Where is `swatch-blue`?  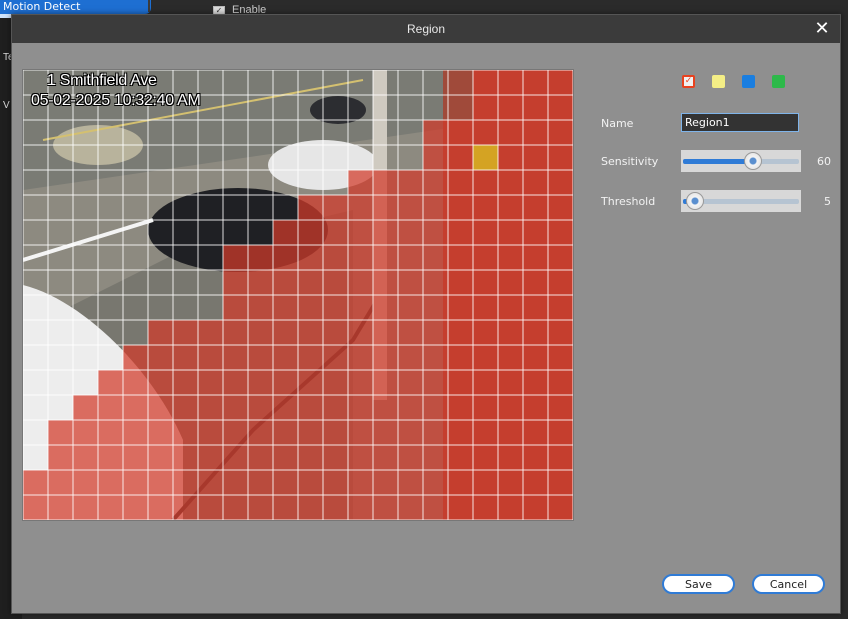
swatch-blue is located at coordinates (748, 81).